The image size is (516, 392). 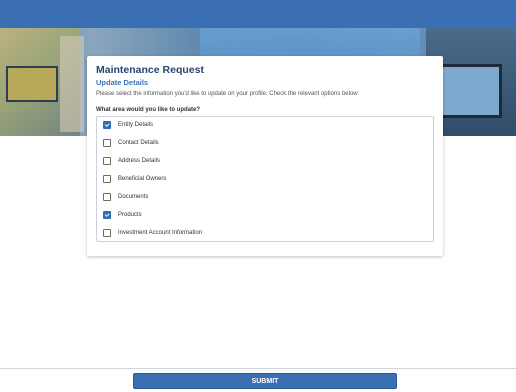 What do you see at coordinates (148, 110) in the screenshot?
I see `update-question-label: What area would you like to update?` at bounding box center [148, 110].